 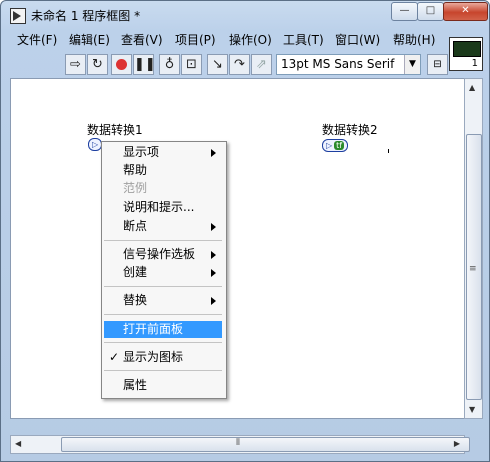 I want to click on menu-item-show-as-icon: ✓ 显示为图标, so click(x=163, y=357).